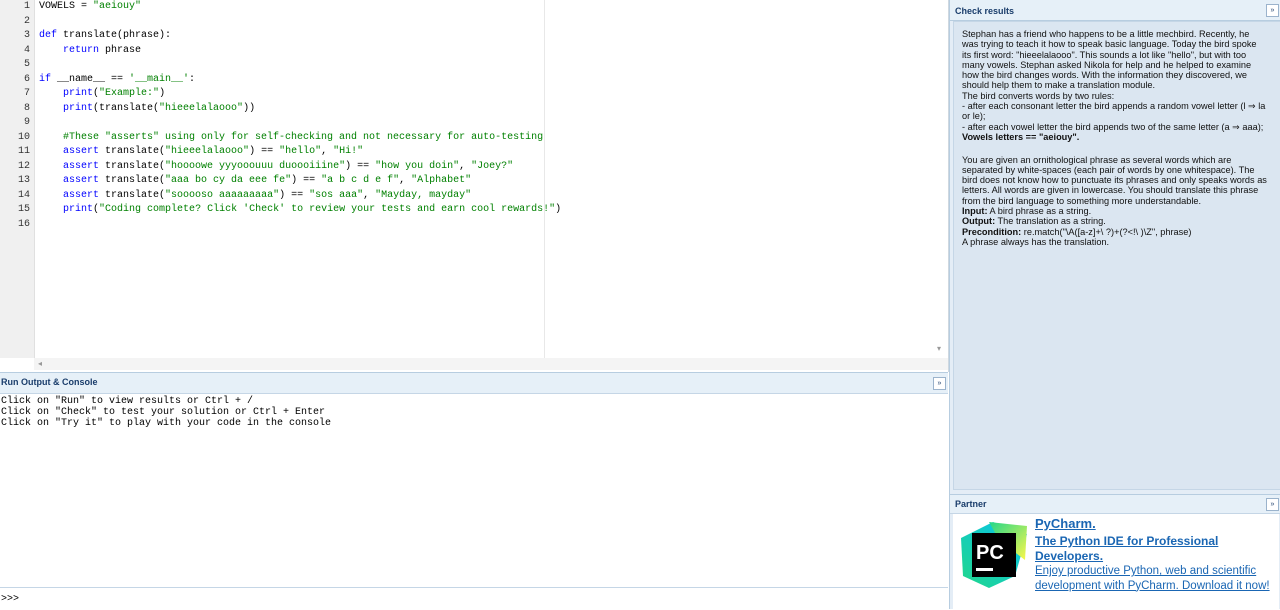 This screenshot has height=610, width=1280. I want to click on code-line: def translate(phrase):, so click(105, 36).